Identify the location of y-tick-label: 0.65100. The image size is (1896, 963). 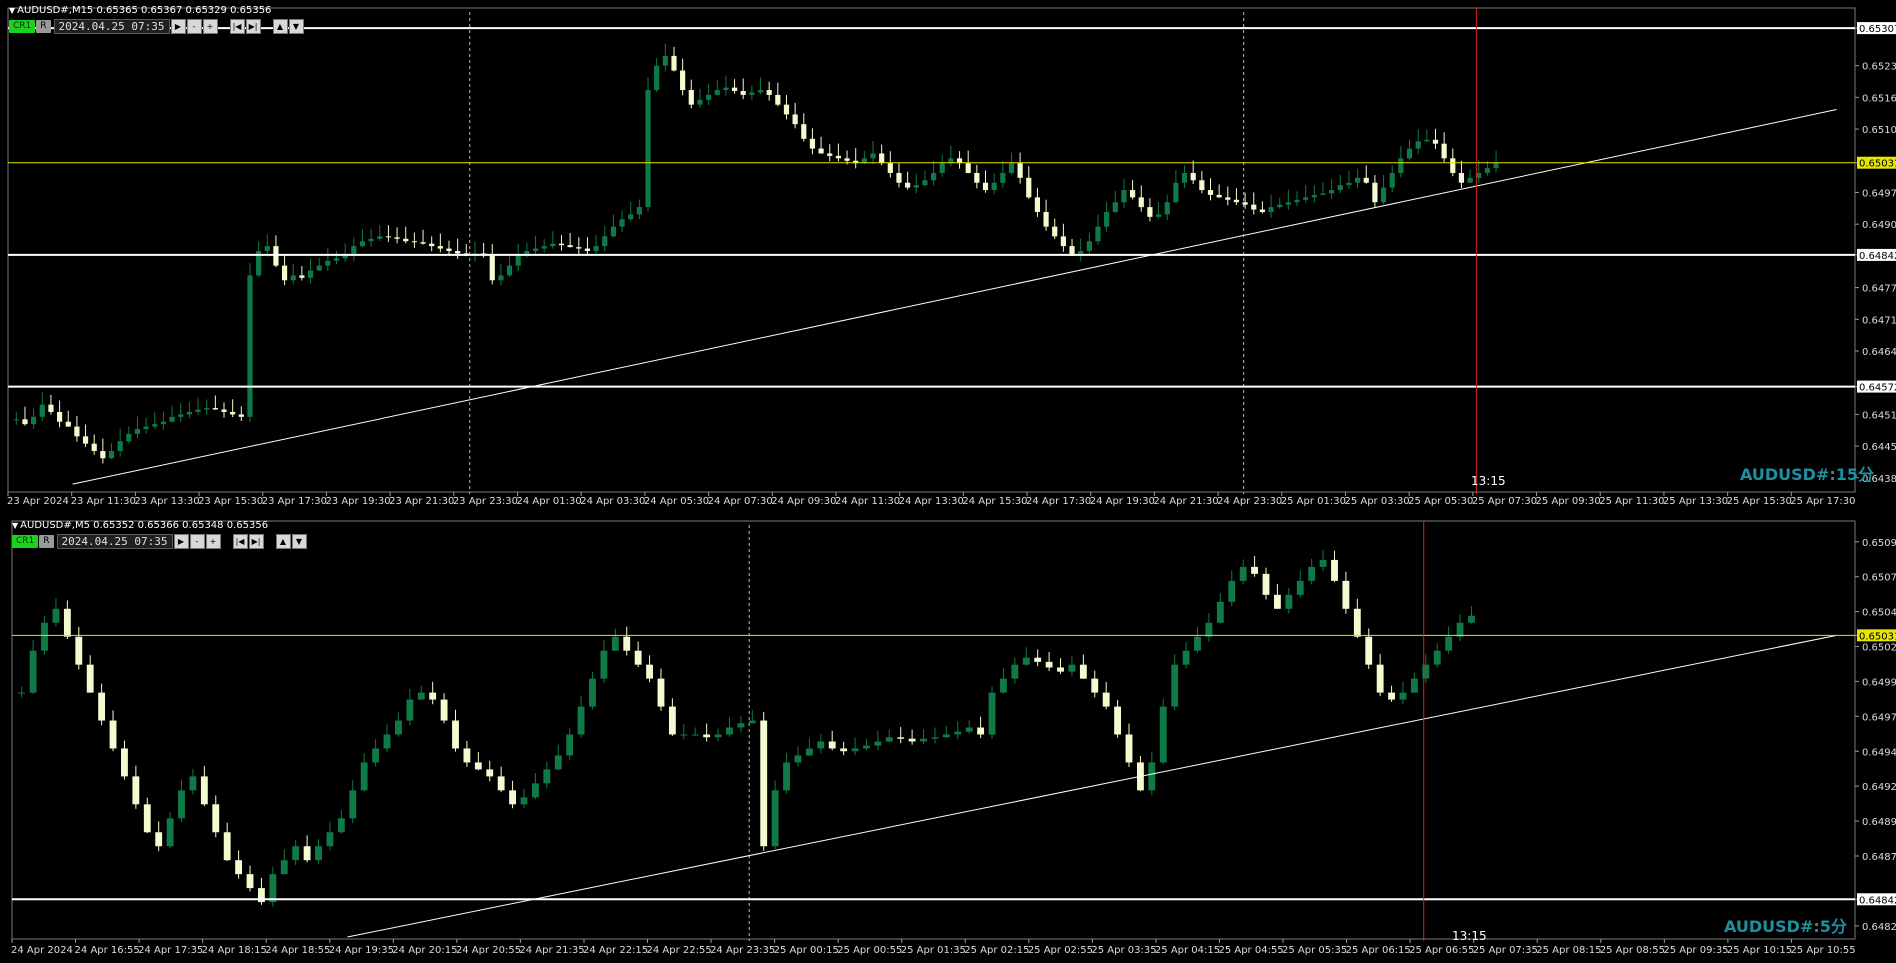
(1879, 130).